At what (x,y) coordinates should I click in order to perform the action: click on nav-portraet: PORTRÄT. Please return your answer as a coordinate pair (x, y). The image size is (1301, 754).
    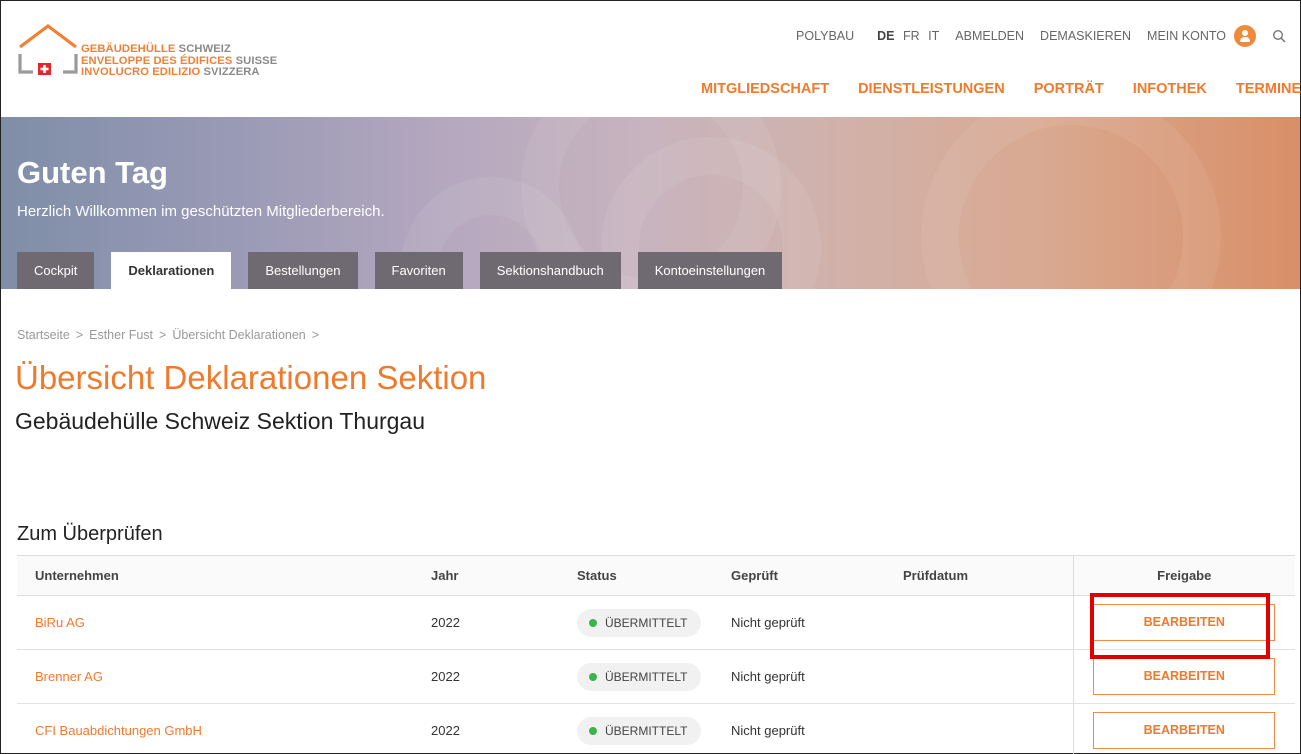
    Looking at the image, I should click on (1069, 89).